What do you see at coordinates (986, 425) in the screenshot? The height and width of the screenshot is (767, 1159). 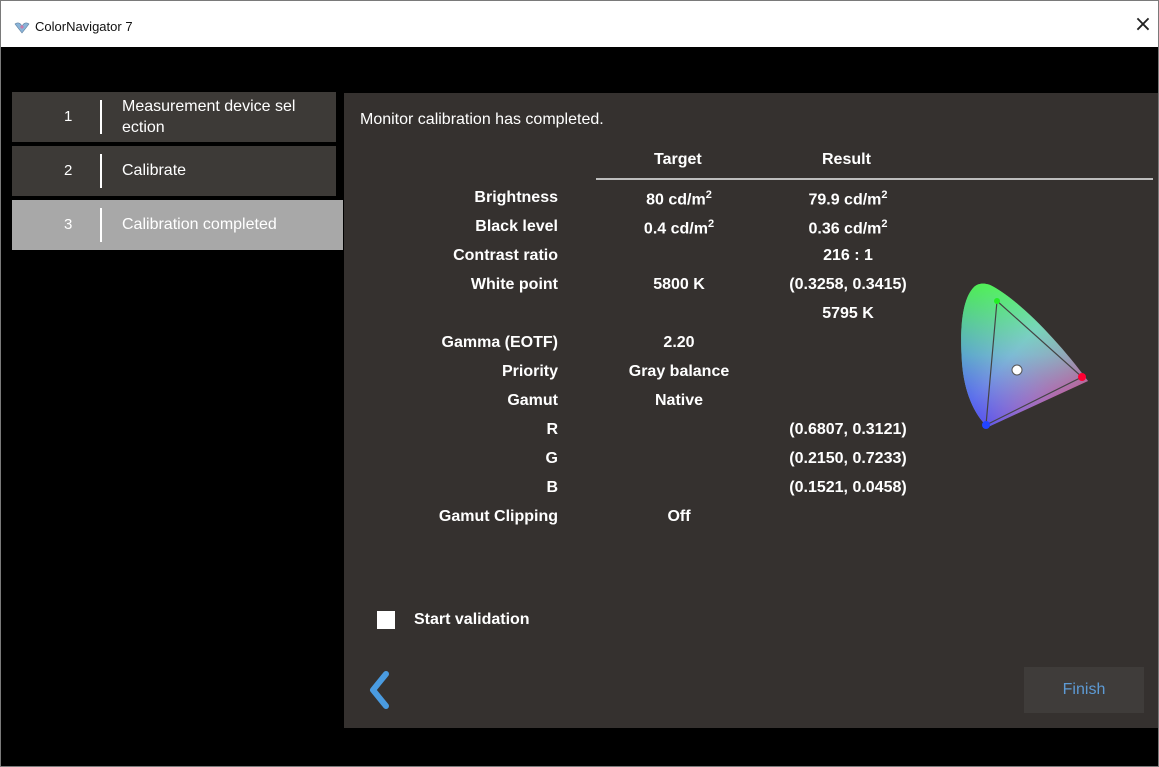 I see `blue-primary-point` at bounding box center [986, 425].